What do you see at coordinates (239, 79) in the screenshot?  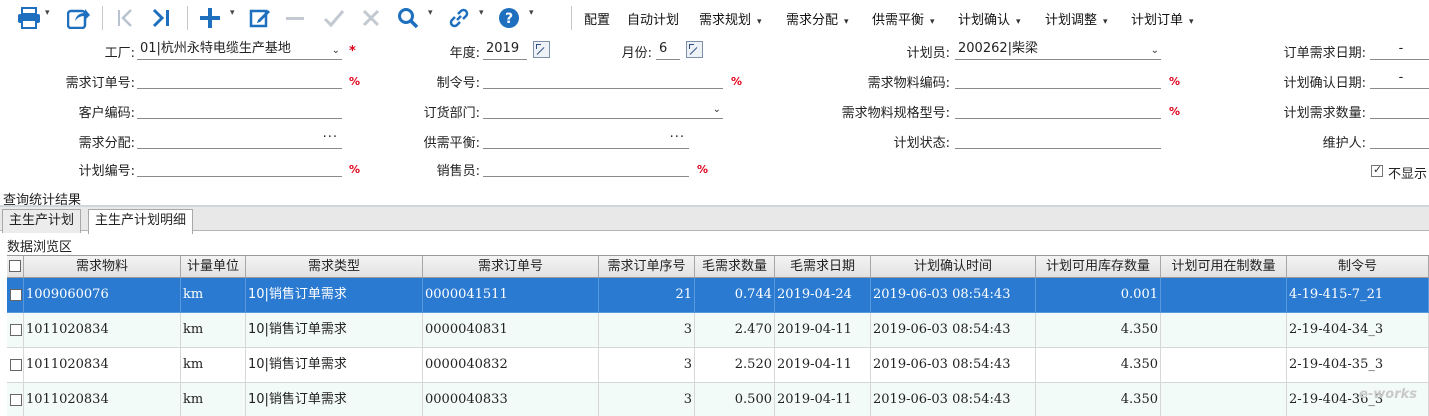 I see `demand-order-no-field` at bounding box center [239, 79].